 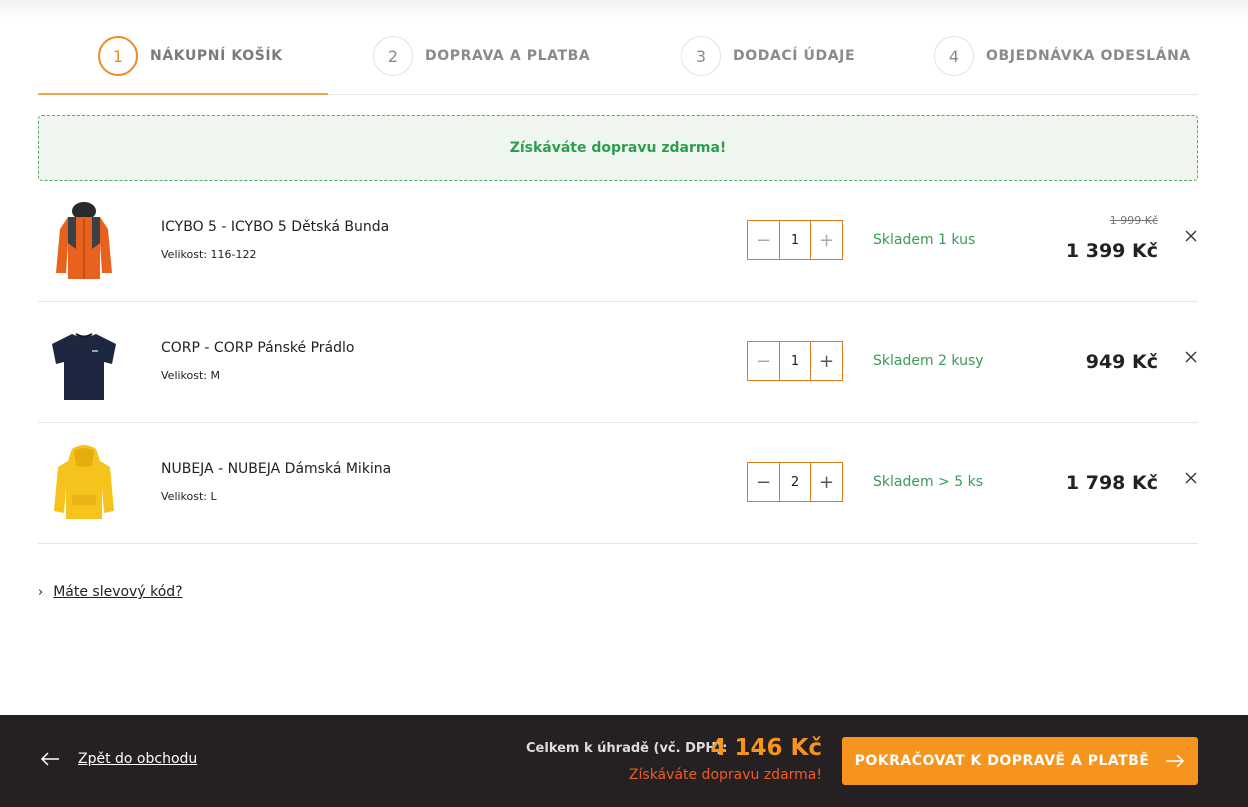 What do you see at coordinates (627, 748) in the screenshot?
I see `total-label: Celkem k úhradě (vč. DPH):` at bounding box center [627, 748].